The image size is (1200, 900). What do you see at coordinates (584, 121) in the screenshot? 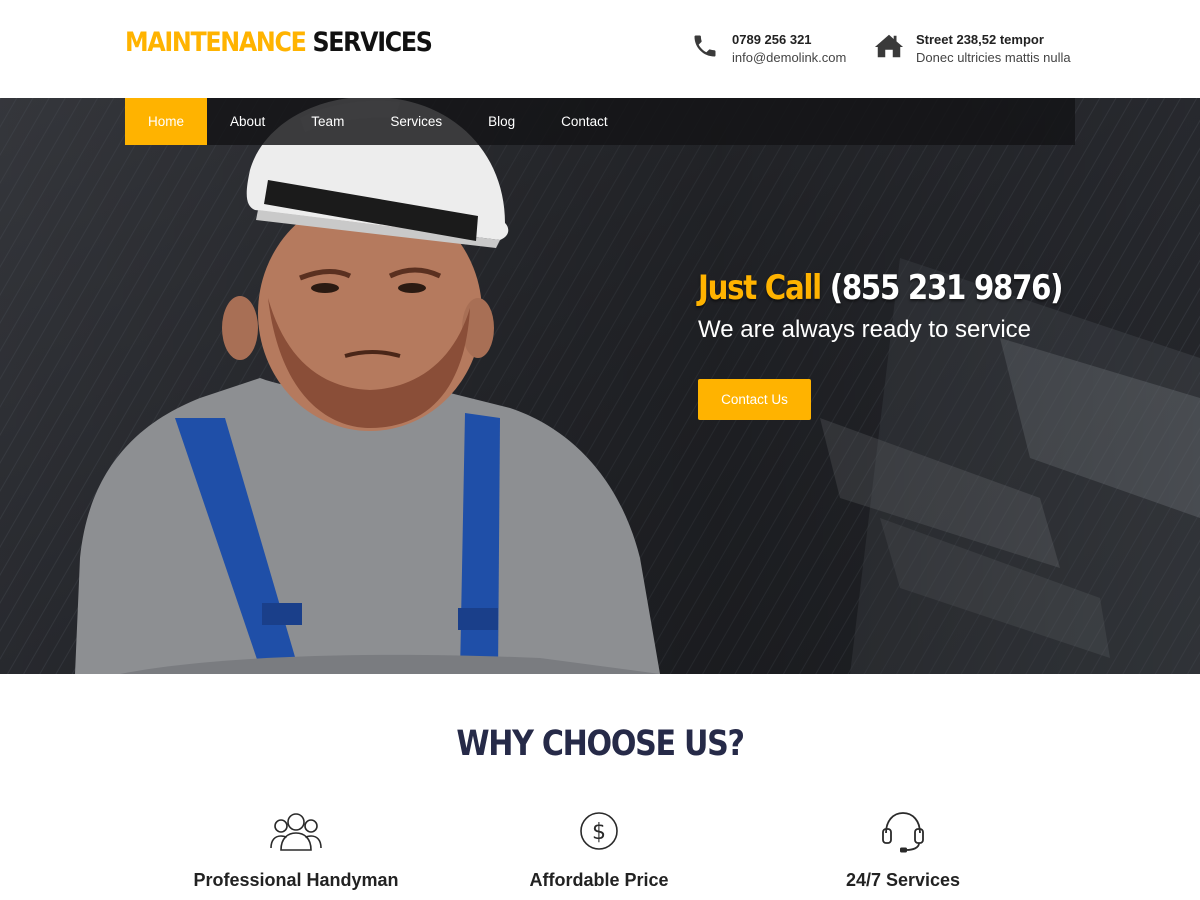
I see `nav-item-contact: Contact` at bounding box center [584, 121].